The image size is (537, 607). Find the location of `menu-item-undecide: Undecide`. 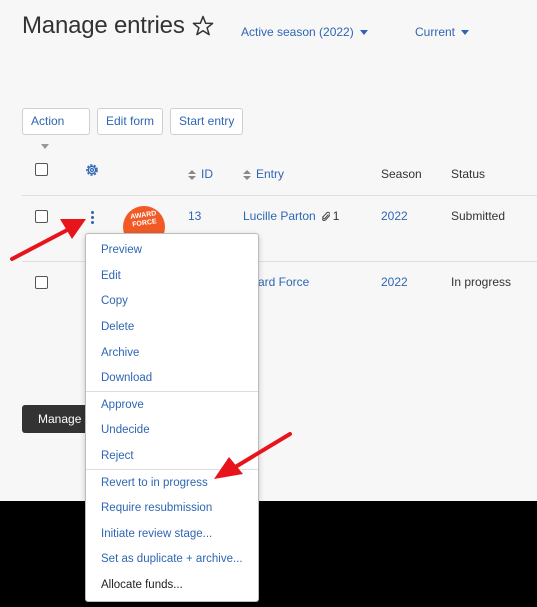

menu-item-undecide: Undecide is located at coordinates (125, 430).